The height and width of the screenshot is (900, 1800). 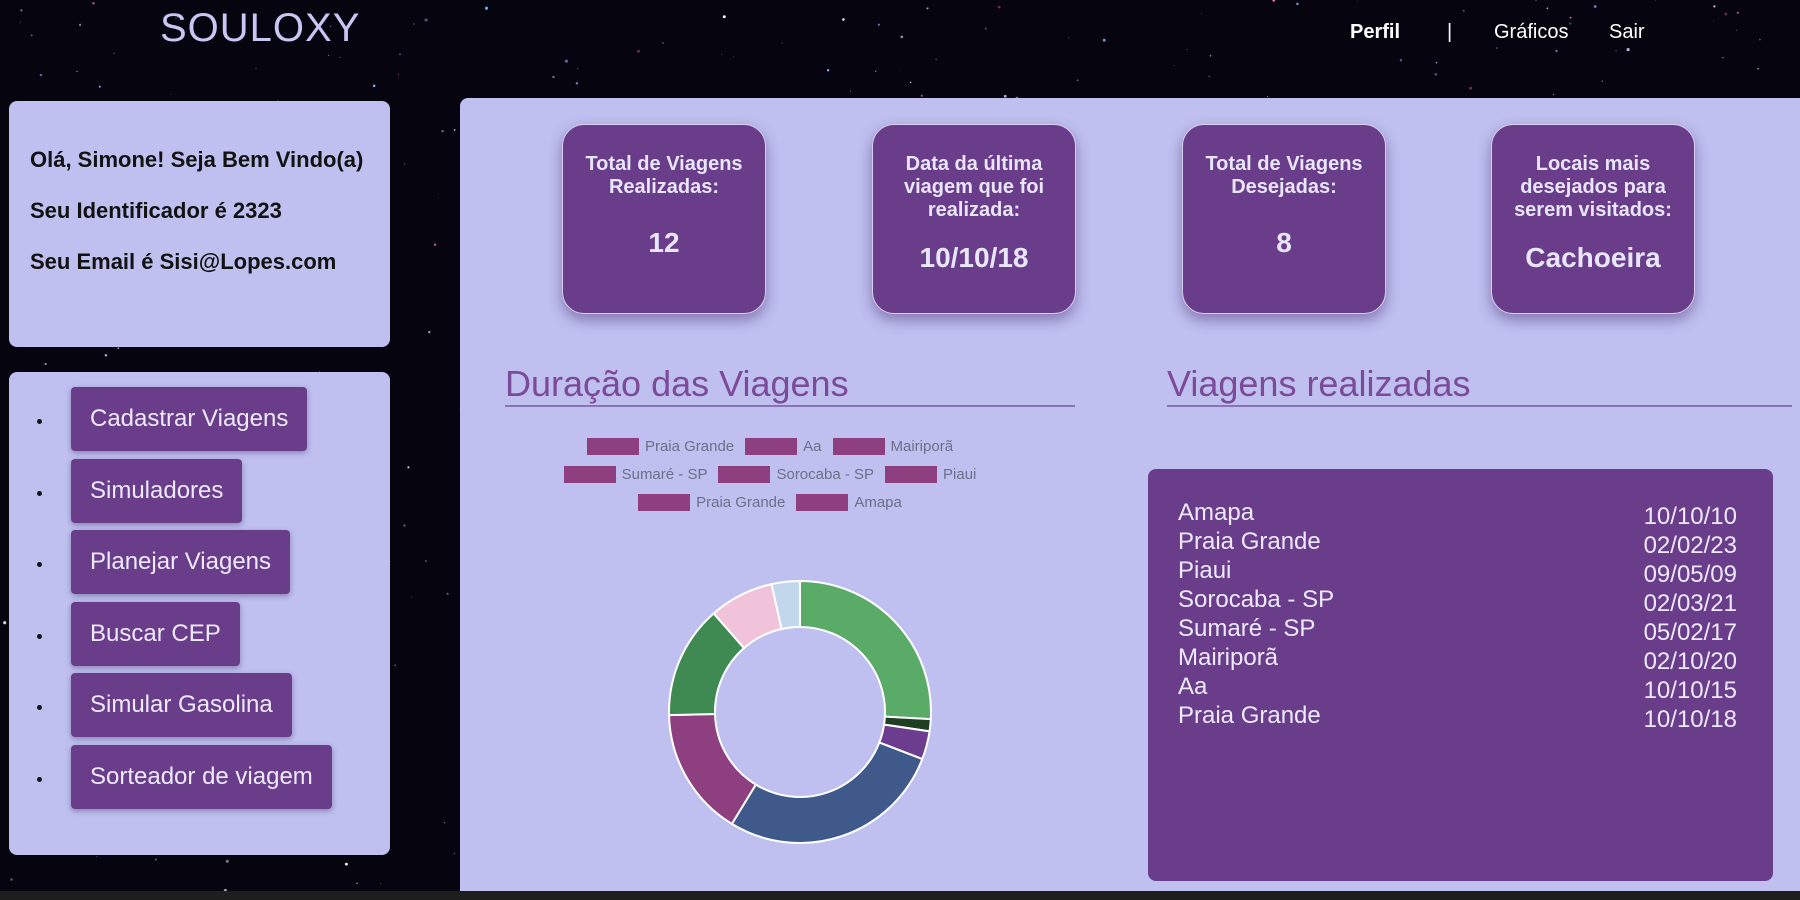 I want to click on legend-item: Piaui, so click(x=931, y=474).